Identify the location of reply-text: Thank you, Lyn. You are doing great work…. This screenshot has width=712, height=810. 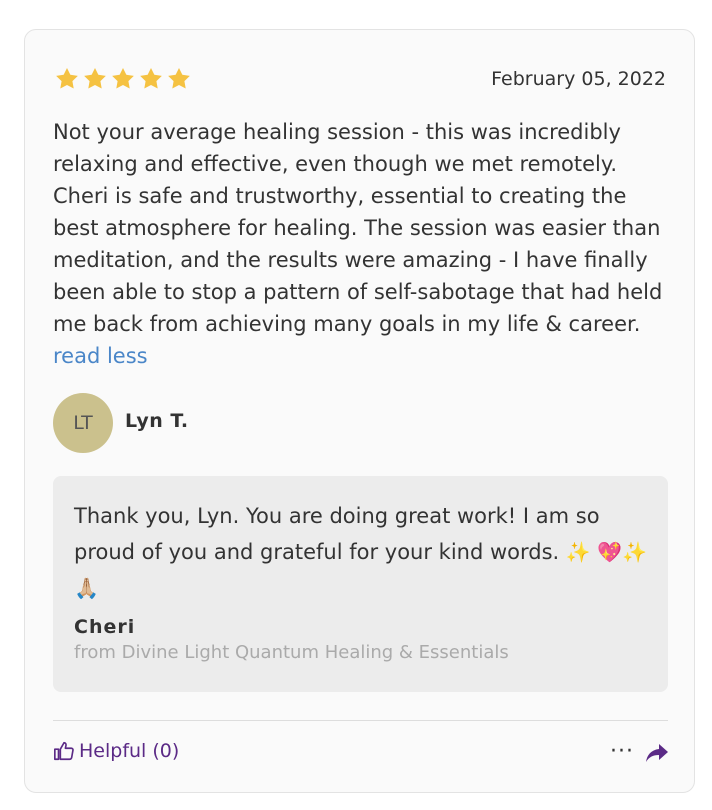
(337, 534).